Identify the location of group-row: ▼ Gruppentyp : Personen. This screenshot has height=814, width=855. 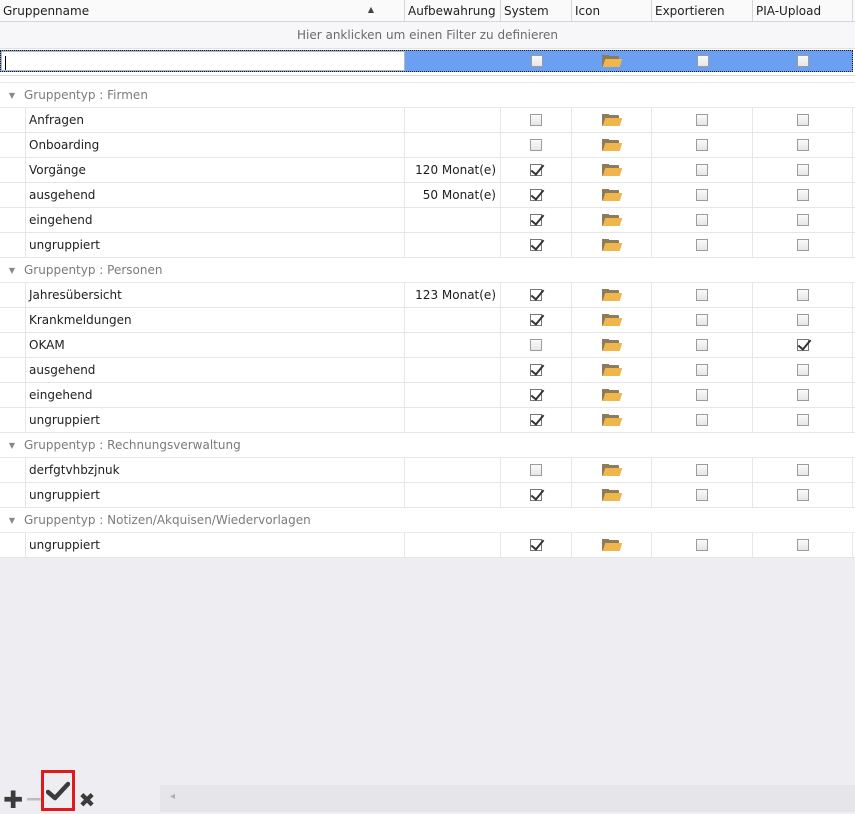
(427, 270).